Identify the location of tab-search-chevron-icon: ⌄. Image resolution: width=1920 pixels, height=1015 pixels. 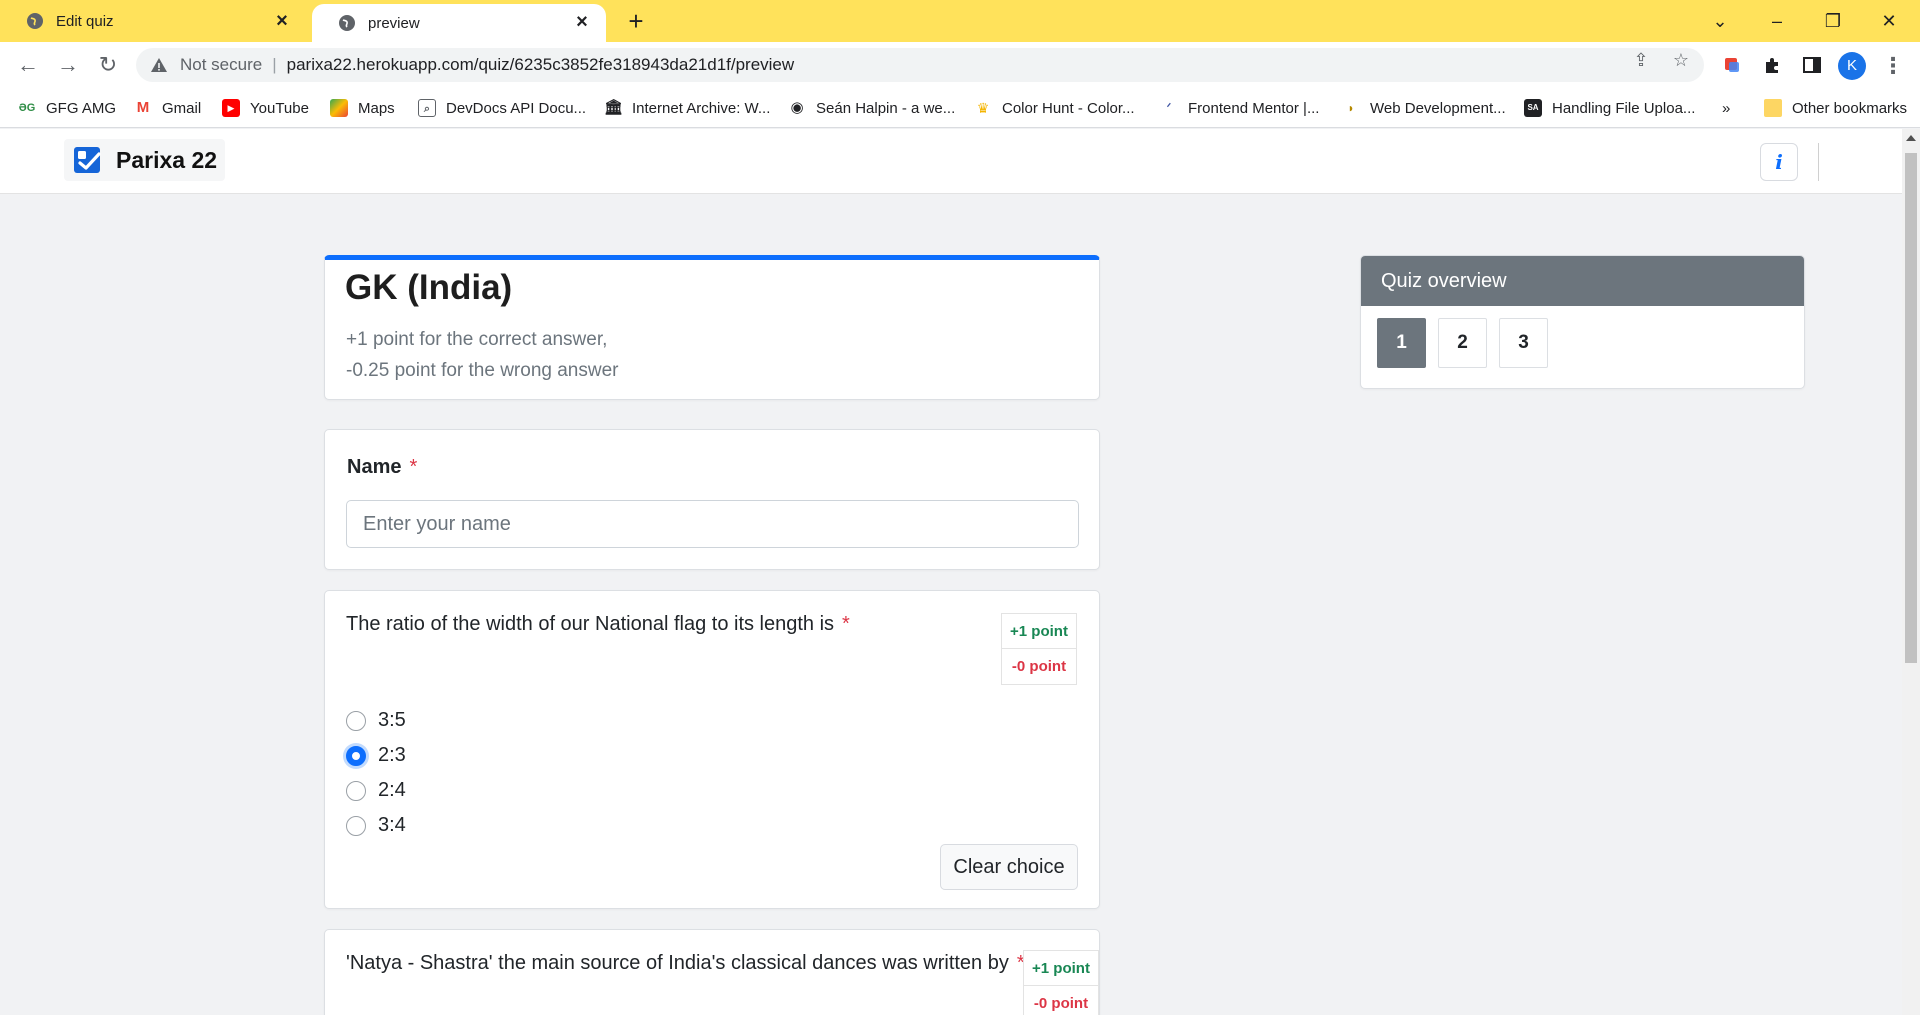
(1720, 21).